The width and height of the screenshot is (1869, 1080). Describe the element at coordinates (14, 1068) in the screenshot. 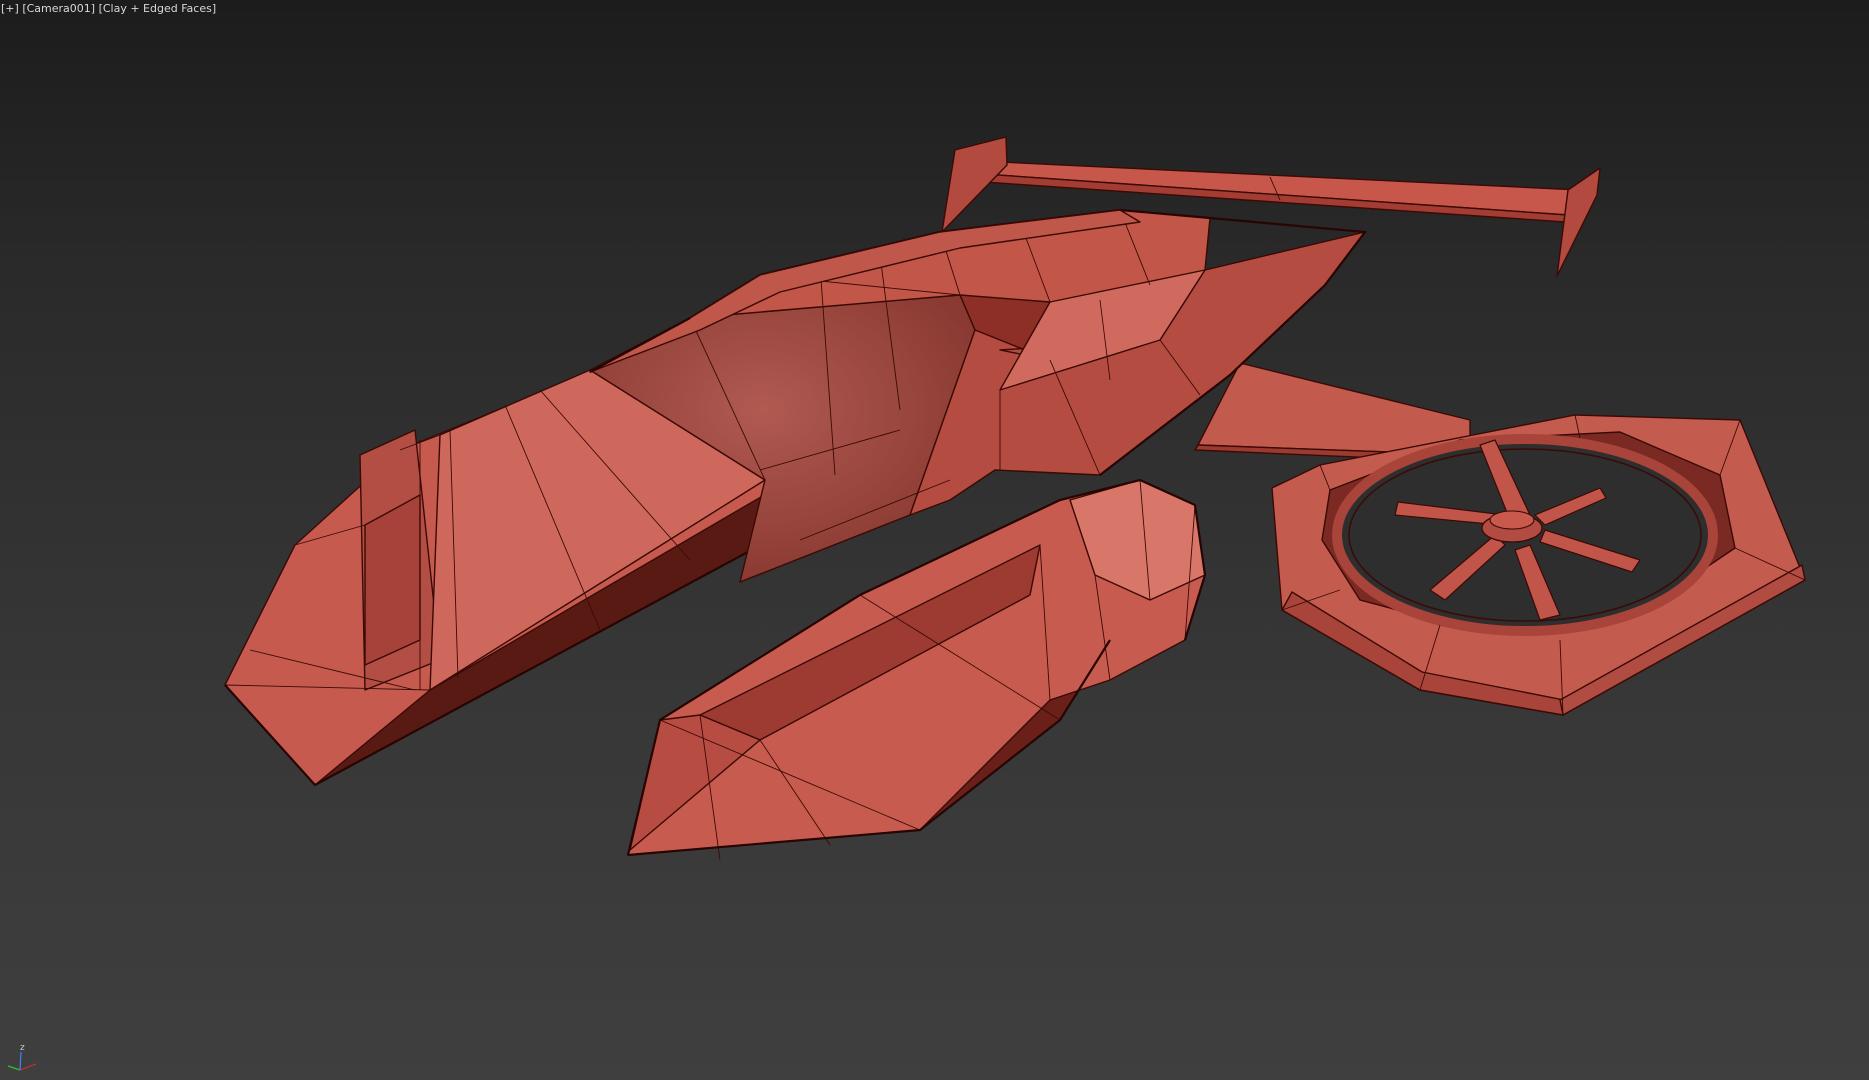

I see `axis-y-line` at that location.